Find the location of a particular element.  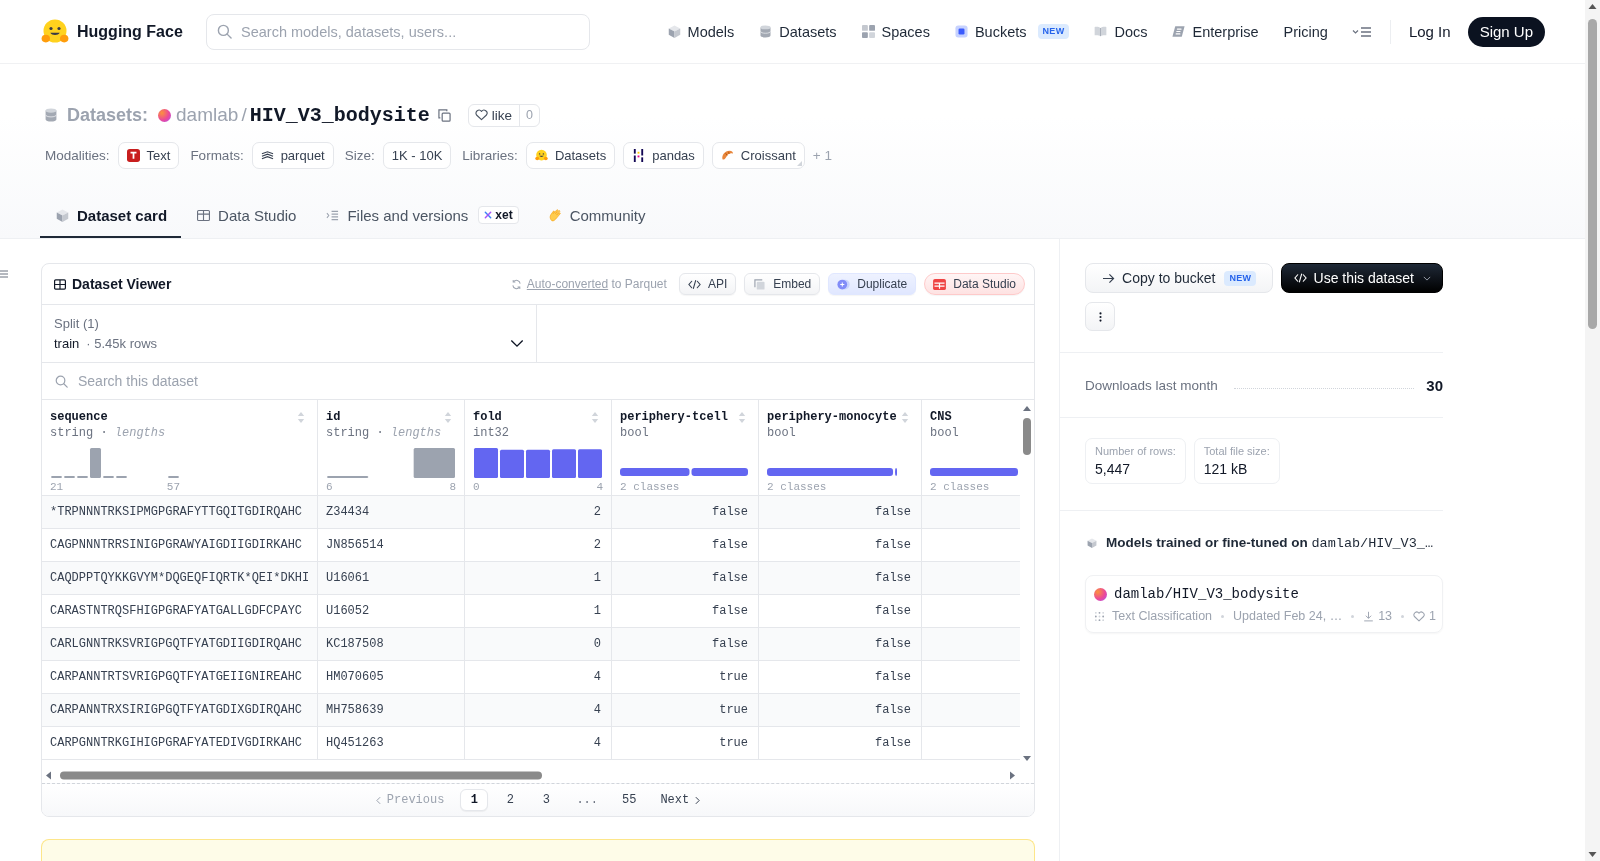

xet-badge: xet is located at coordinates (498, 215).